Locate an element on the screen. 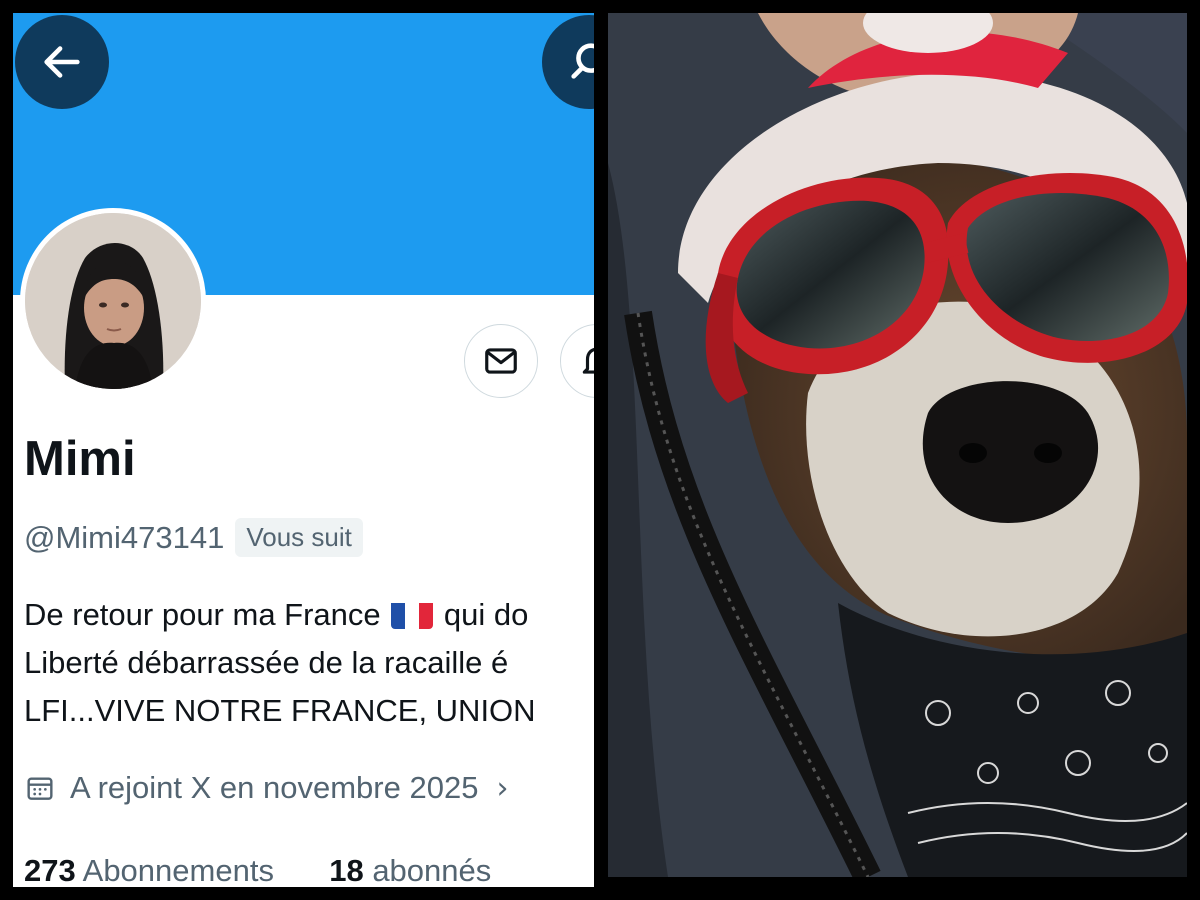 Image resolution: width=1200 pixels, height=900 pixels. follow-stats: 273 Abonnements 18 abonnés is located at coordinates (257, 870).